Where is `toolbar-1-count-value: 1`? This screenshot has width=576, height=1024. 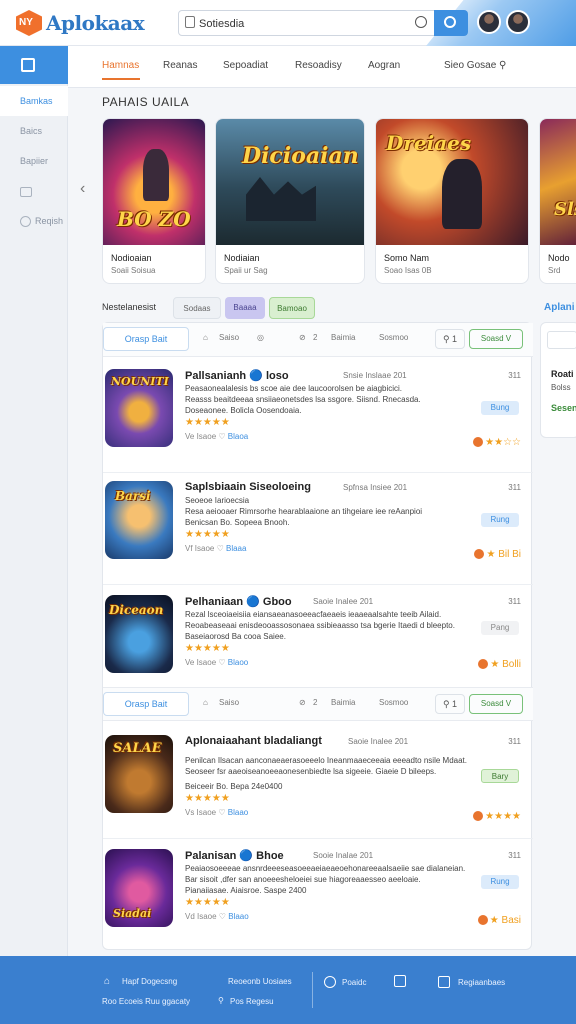 toolbar-1-count-value: 1 is located at coordinates (455, 339).